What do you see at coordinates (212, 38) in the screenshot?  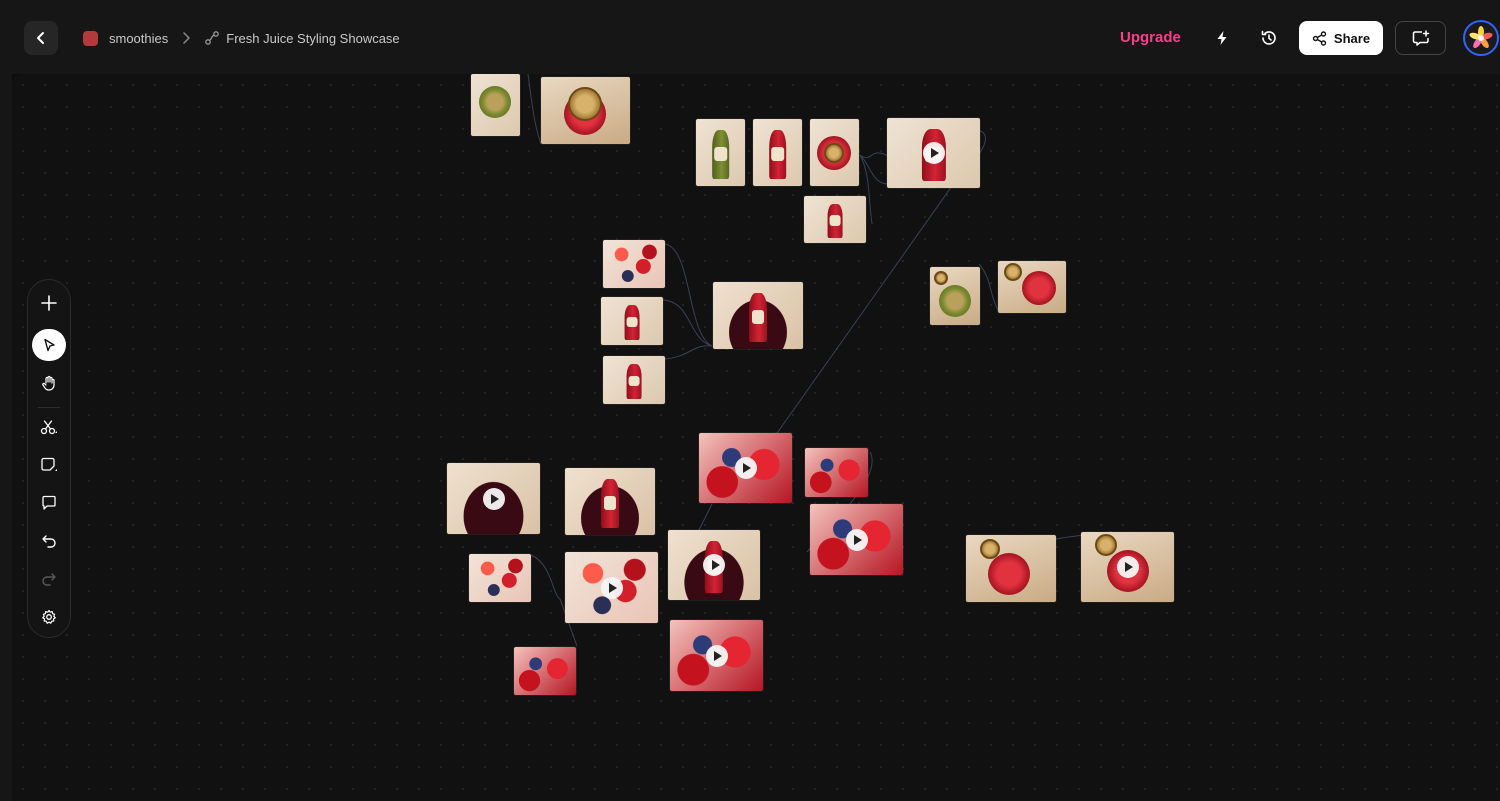 I see `flow-icon` at bounding box center [212, 38].